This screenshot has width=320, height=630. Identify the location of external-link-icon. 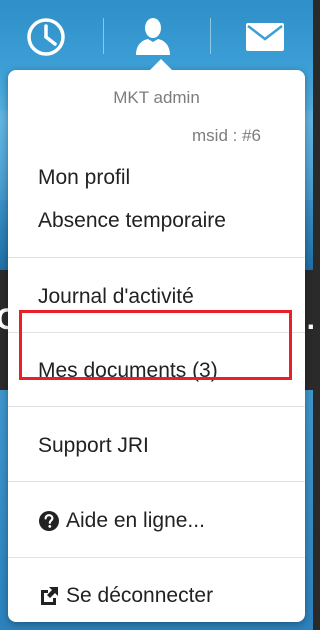
(49, 596).